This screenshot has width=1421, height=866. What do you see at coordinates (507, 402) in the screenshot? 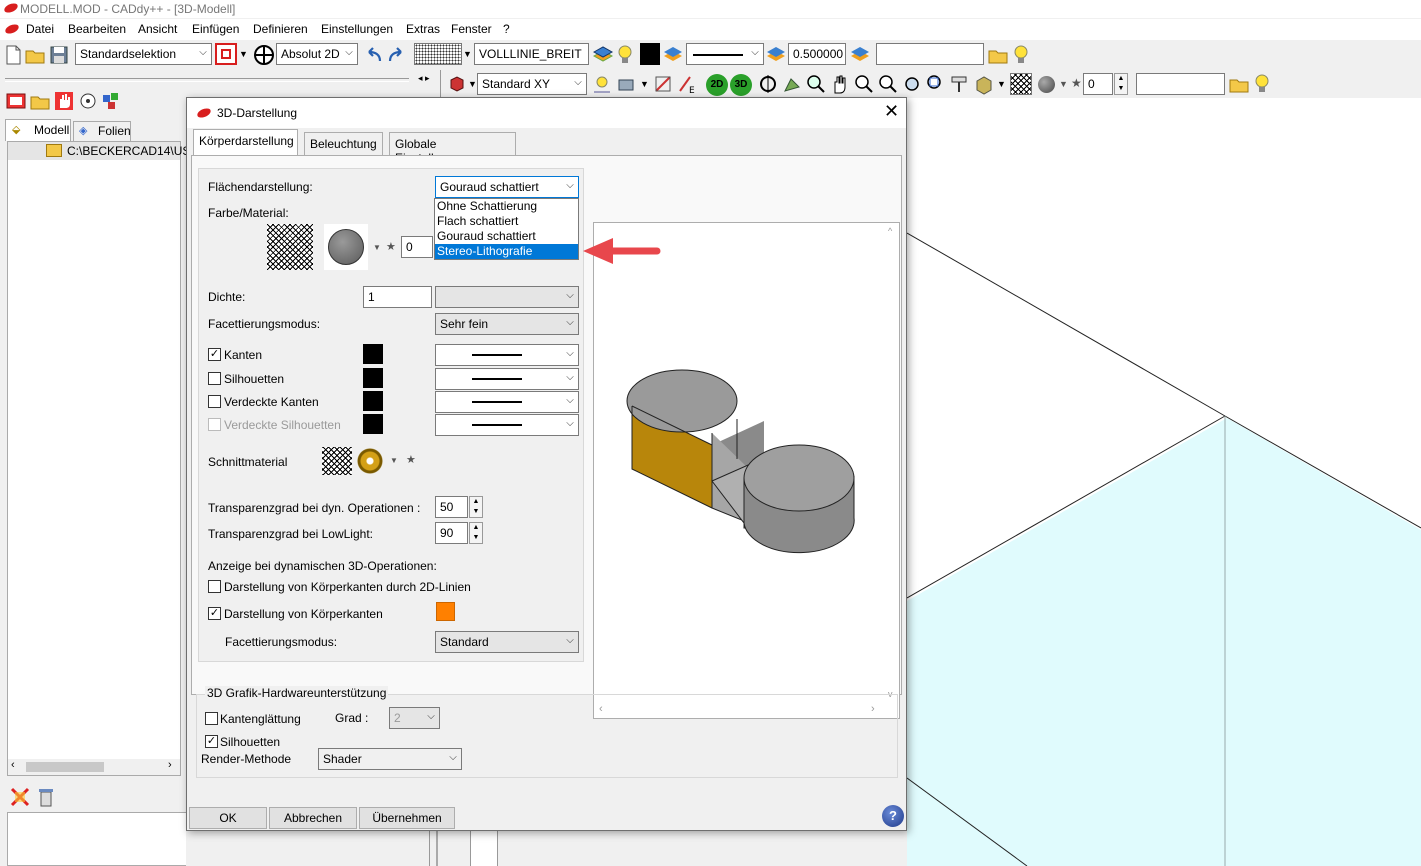
I see `verdeckte-kanten-linestyle-select: ⌵` at bounding box center [507, 402].